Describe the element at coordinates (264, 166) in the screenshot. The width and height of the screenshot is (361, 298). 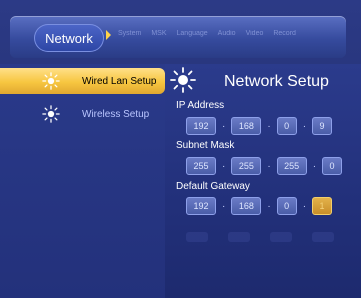
I see `subnet-mask-field: 255 · 255 · 255 · 0` at that location.